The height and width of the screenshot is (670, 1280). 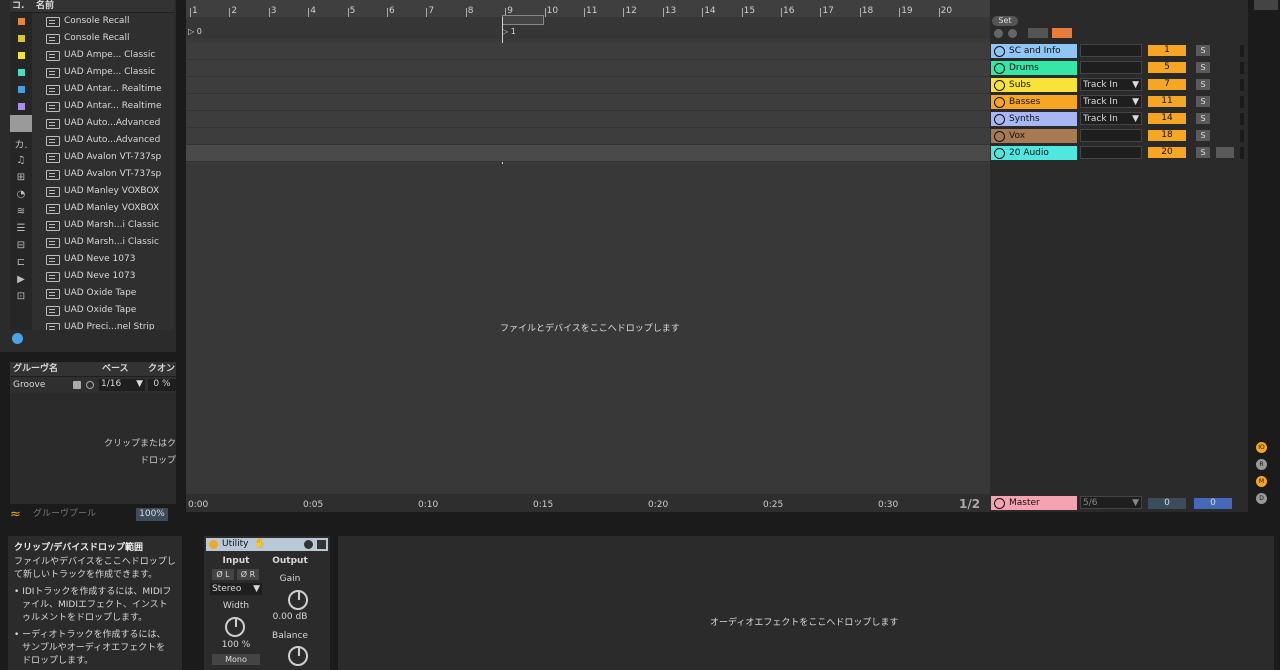 What do you see at coordinates (1062, 33) in the screenshot?
I see `lock-icon` at bounding box center [1062, 33].